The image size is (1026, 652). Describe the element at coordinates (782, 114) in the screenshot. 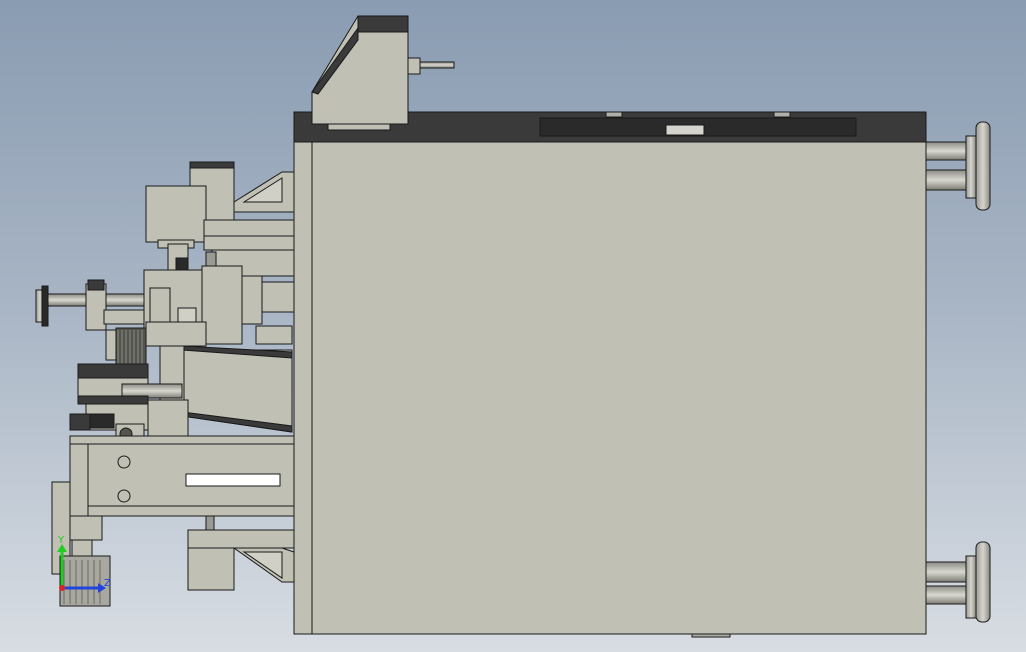

I see `top-clip-right` at that location.